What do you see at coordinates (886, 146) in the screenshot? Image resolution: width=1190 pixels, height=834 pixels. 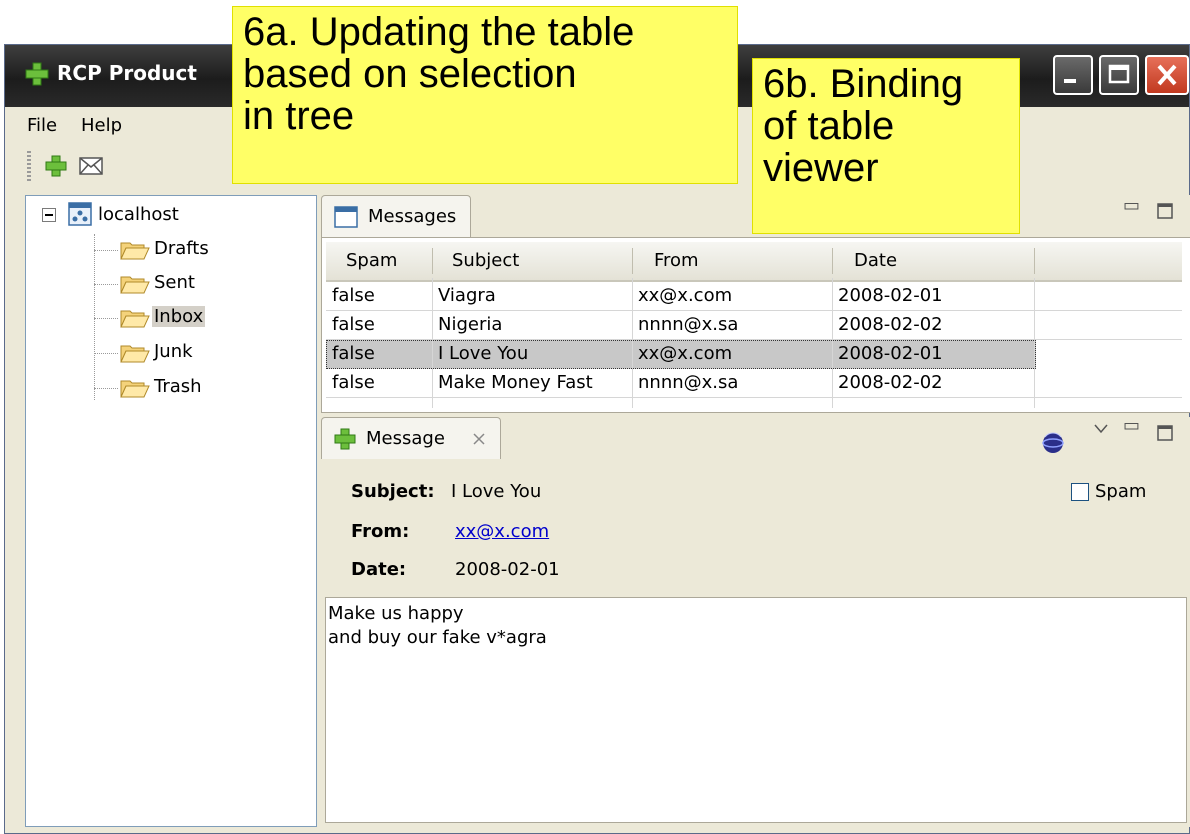 I see `callout-6b: 6b. Binding of table viewer` at bounding box center [886, 146].